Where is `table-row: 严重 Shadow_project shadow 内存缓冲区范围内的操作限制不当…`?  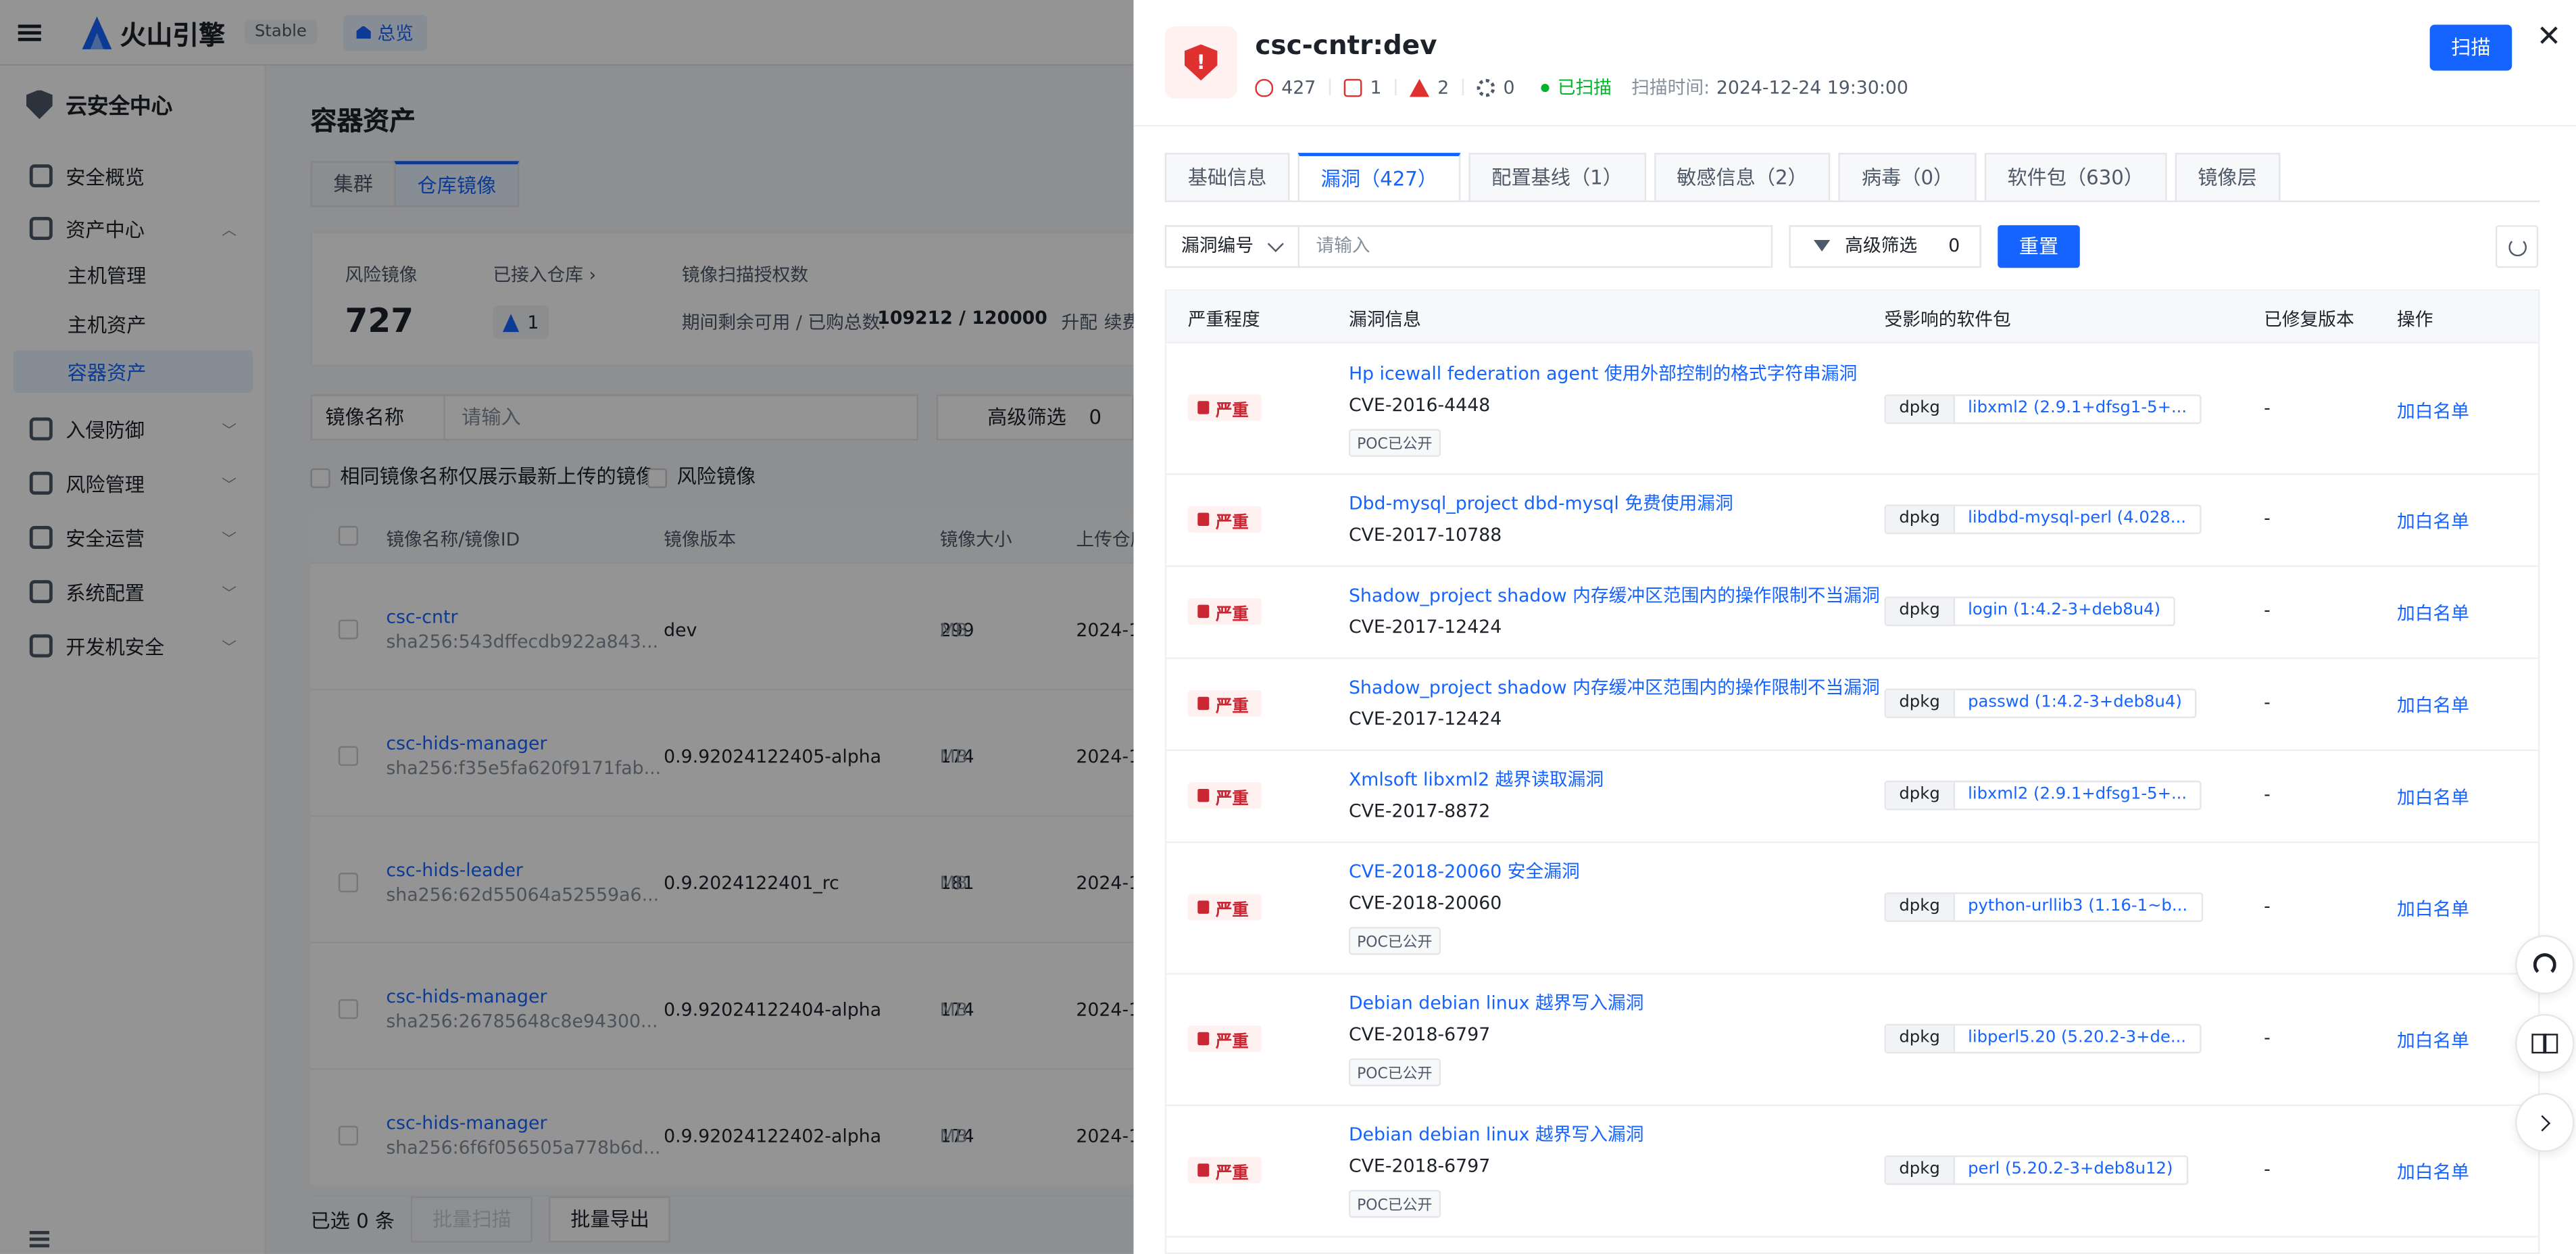 table-row: 严重 Shadow_project shadow 内存缓冲区范围内的操作限制不当… is located at coordinates (1853, 613).